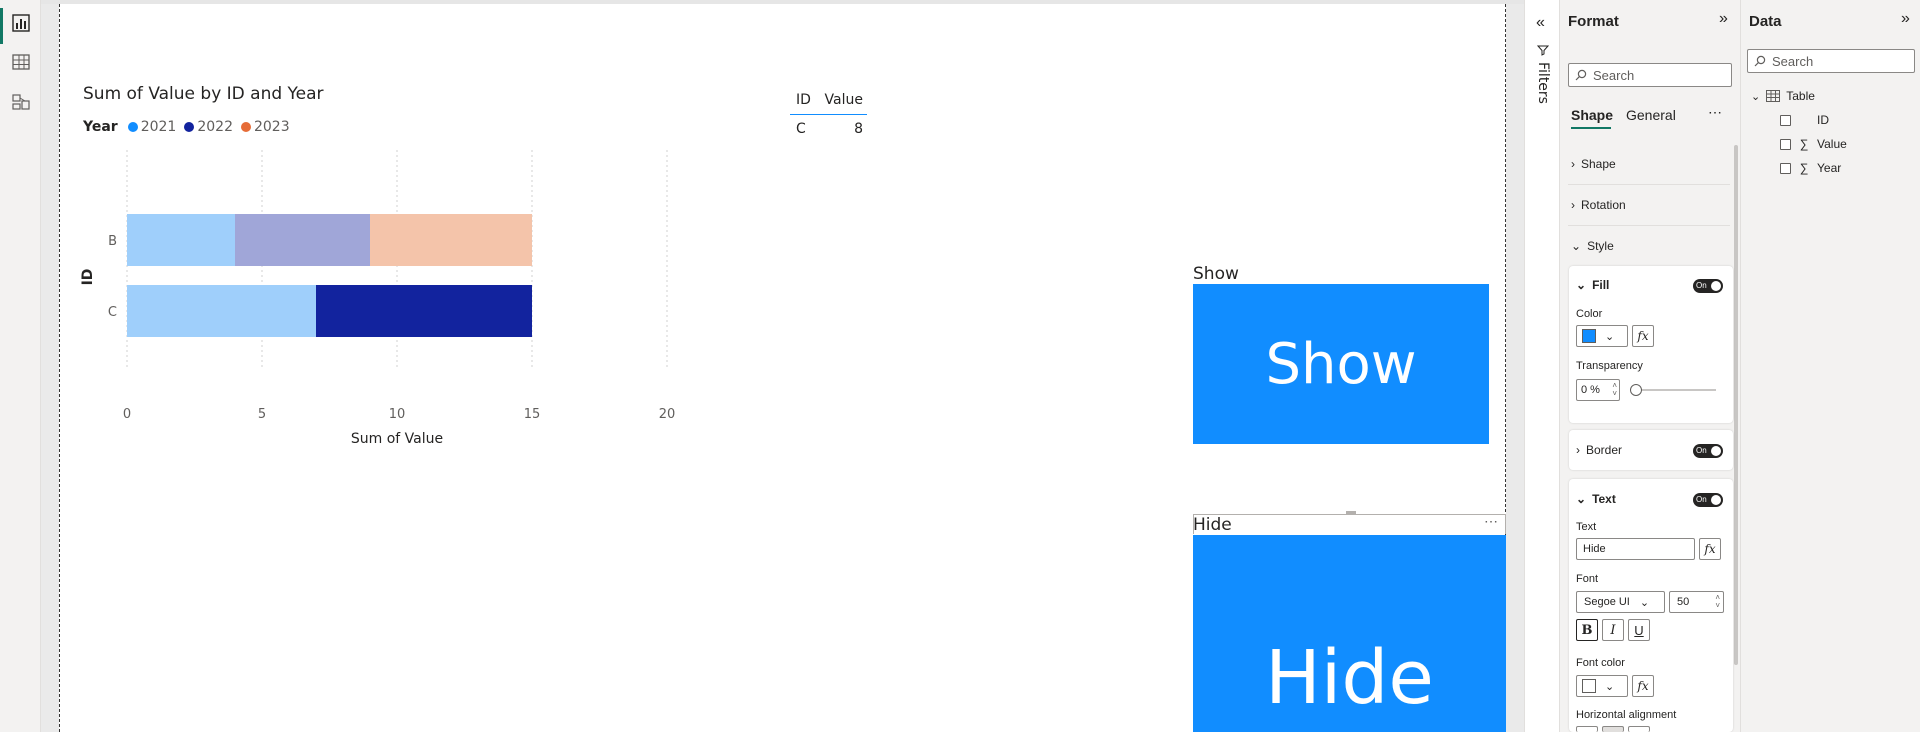 This screenshot has width=1920, height=732. Describe the element at coordinates (451, 240) in the screenshot. I see `bar-B-2023` at that location.